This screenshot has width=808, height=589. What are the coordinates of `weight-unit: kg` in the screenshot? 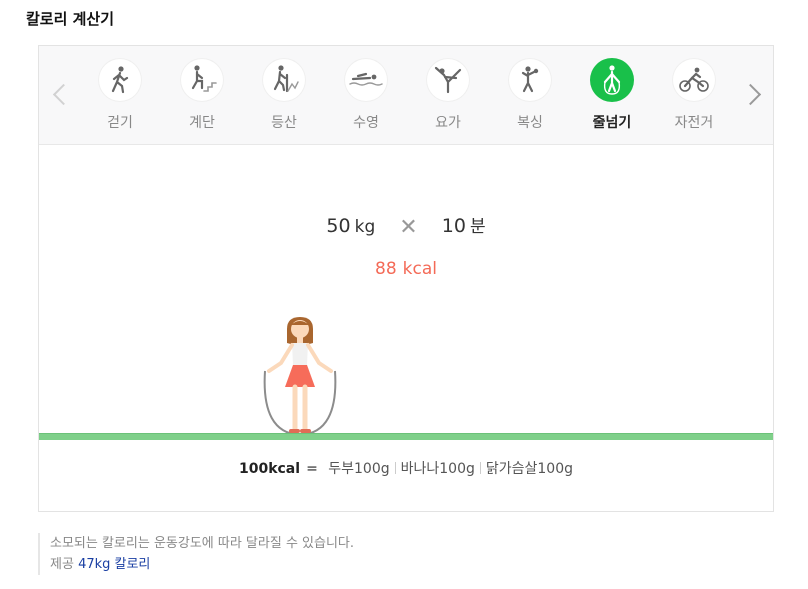 It's located at (365, 227).